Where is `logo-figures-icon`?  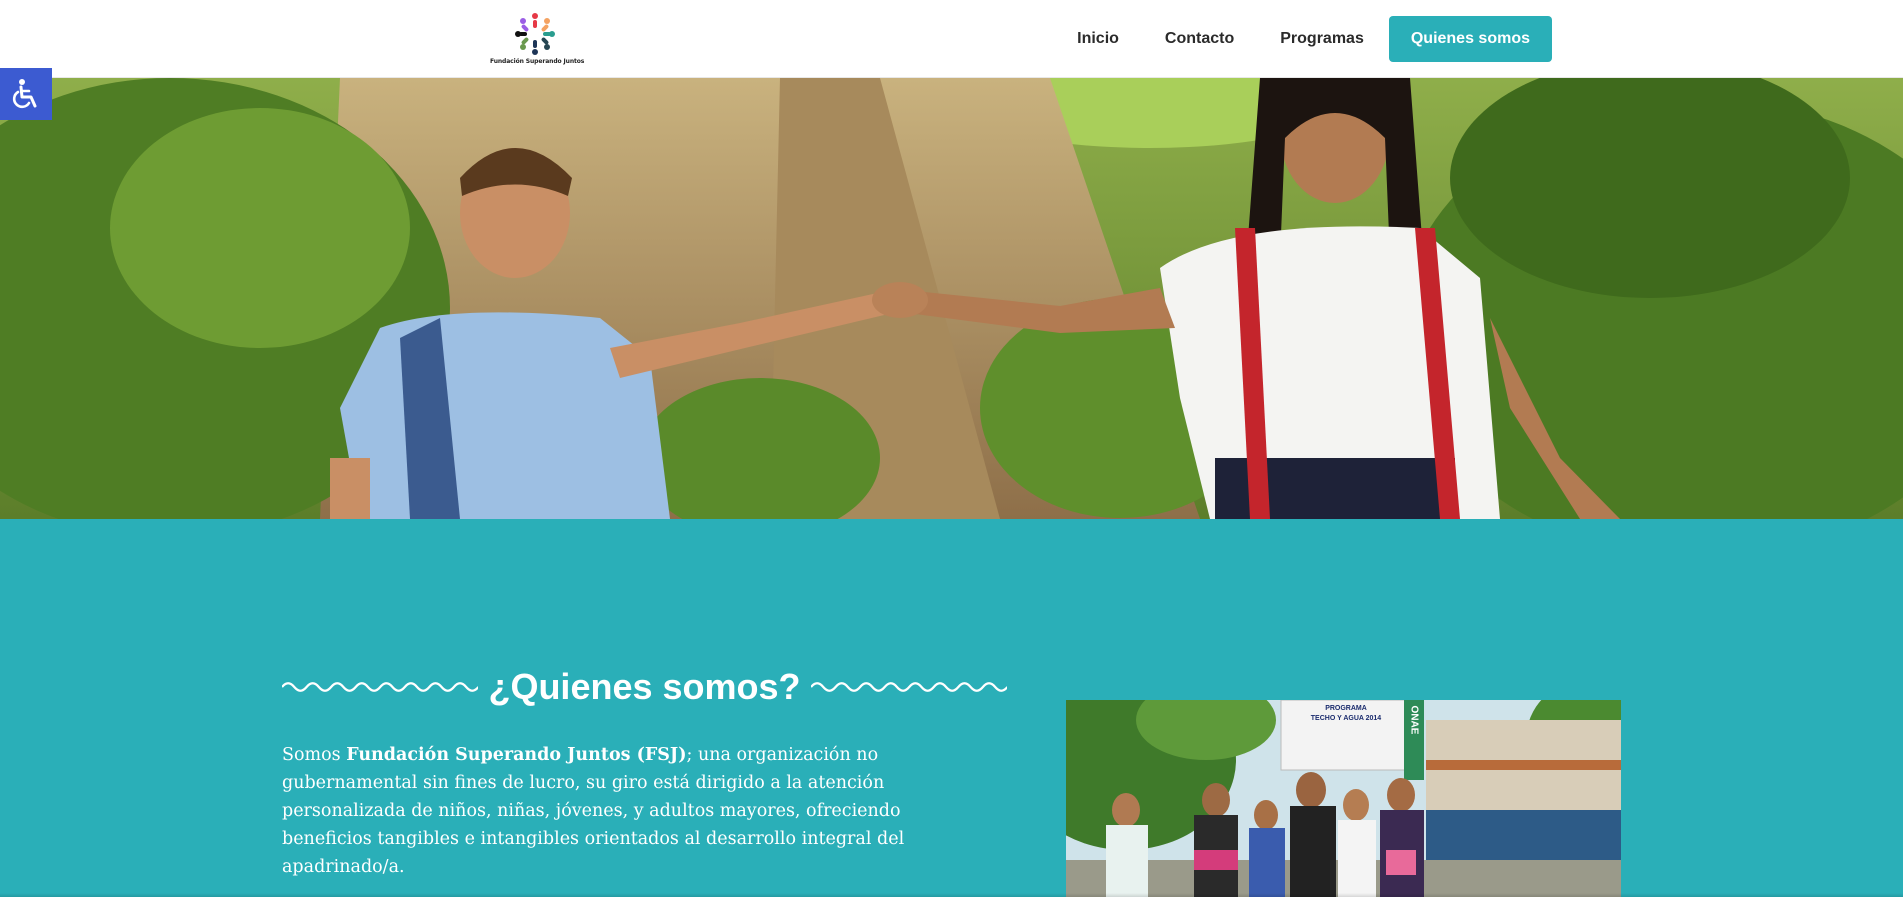
logo-figures-icon is located at coordinates (535, 34).